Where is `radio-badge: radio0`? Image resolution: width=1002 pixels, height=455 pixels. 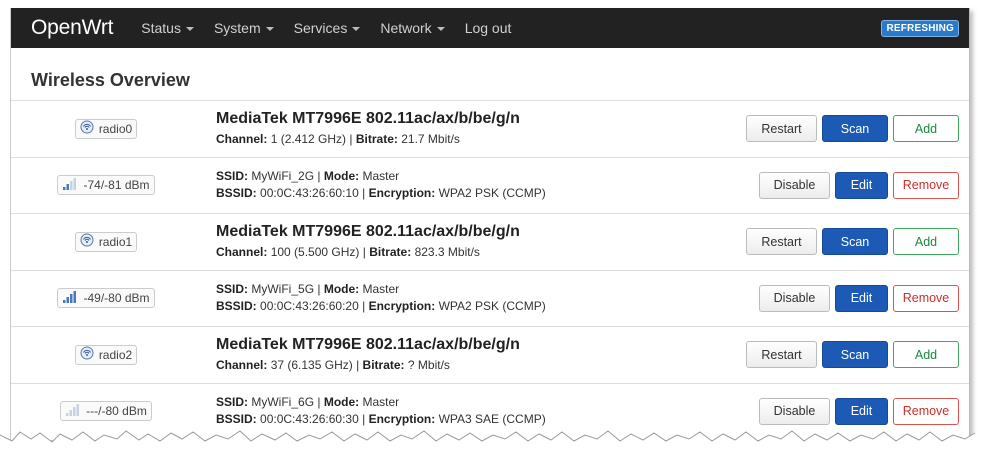 radio-badge: radio0 is located at coordinates (106, 128).